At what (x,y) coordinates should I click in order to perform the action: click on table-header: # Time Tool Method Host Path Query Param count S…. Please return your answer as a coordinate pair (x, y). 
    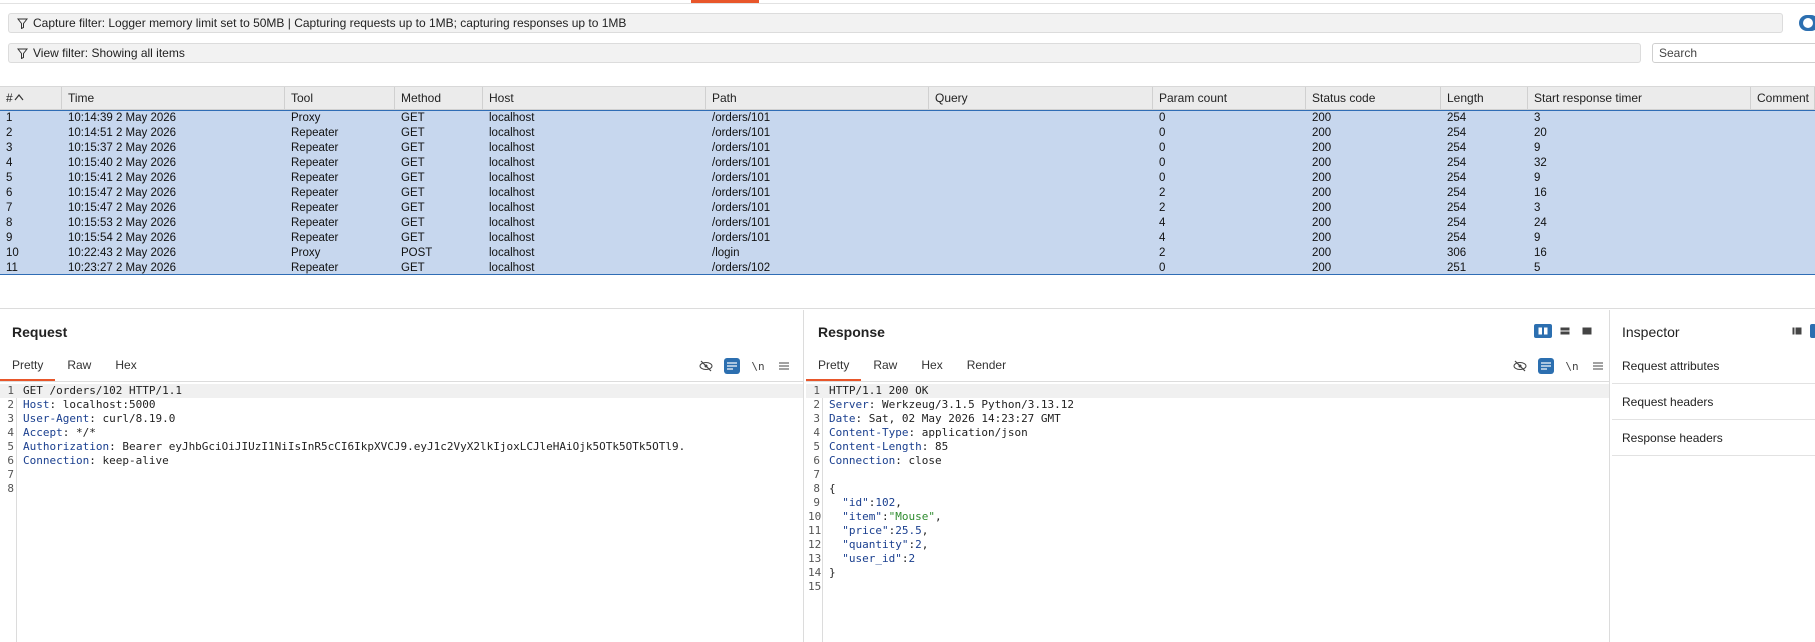
    Looking at the image, I should click on (907, 98).